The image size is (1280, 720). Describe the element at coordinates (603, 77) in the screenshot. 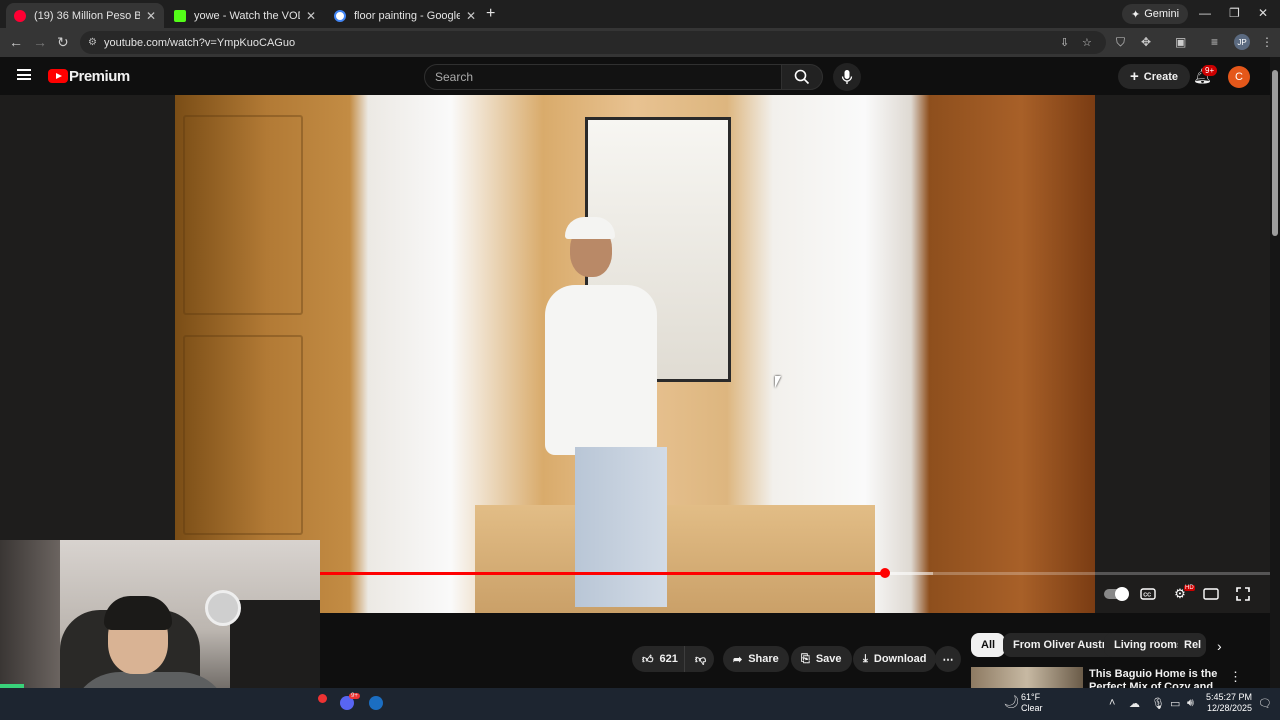

I see `search-input: Search` at that location.